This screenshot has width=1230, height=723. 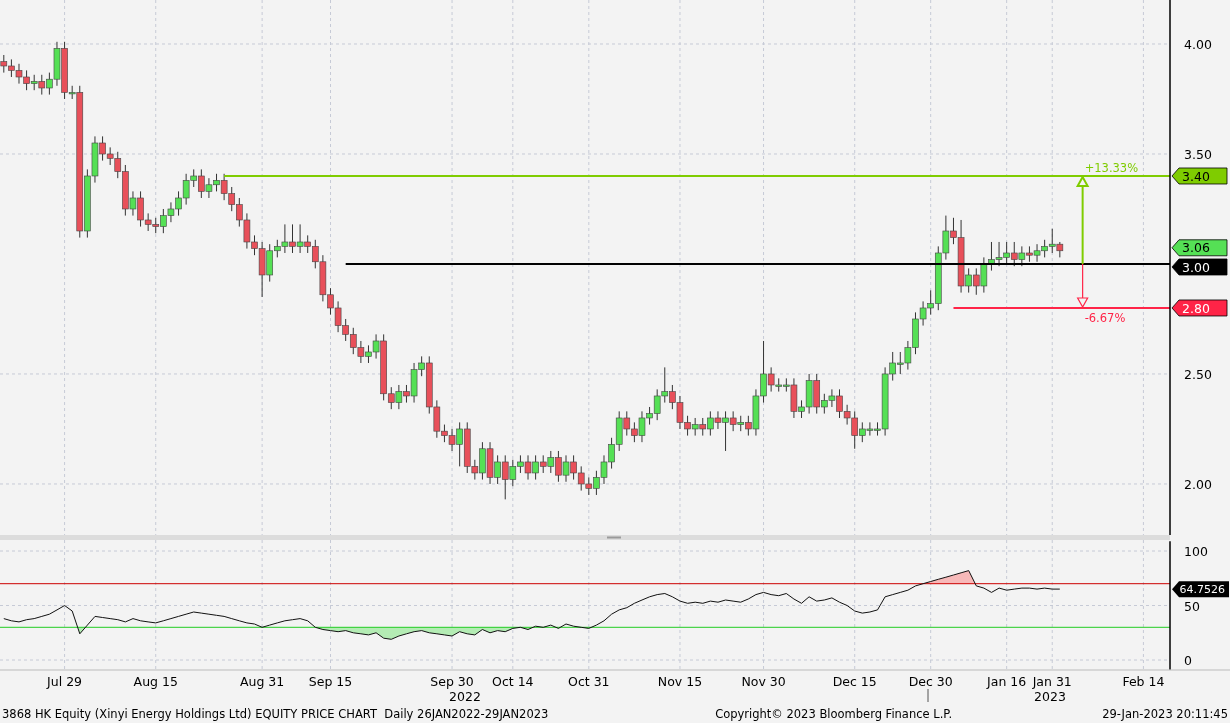 What do you see at coordinates (1196, 308) in the screenshot?
I see `ref-line-label: 2.80` at bounding box center [1196, 308].